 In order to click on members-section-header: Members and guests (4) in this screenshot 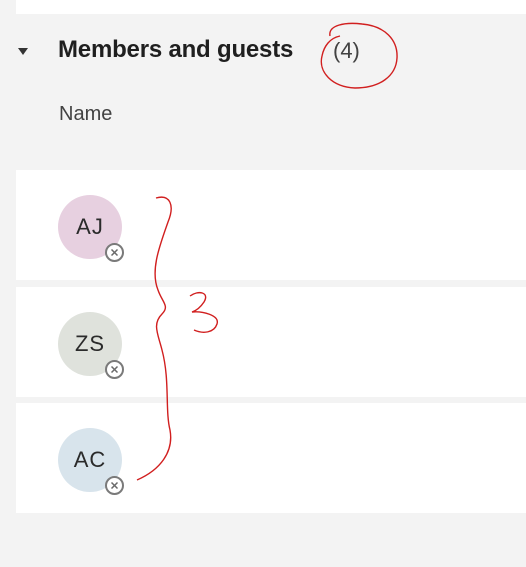, I will do `click(263, 52)`.